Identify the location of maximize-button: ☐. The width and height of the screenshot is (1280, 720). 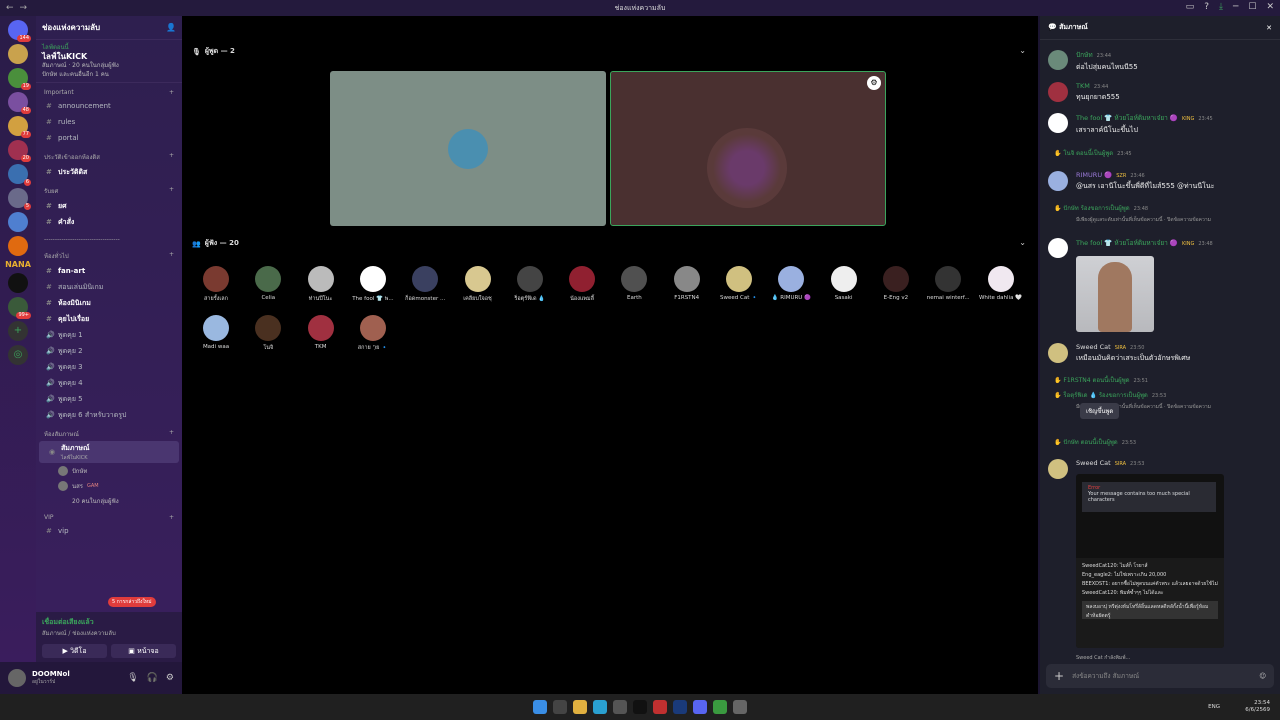
(1252, 7).